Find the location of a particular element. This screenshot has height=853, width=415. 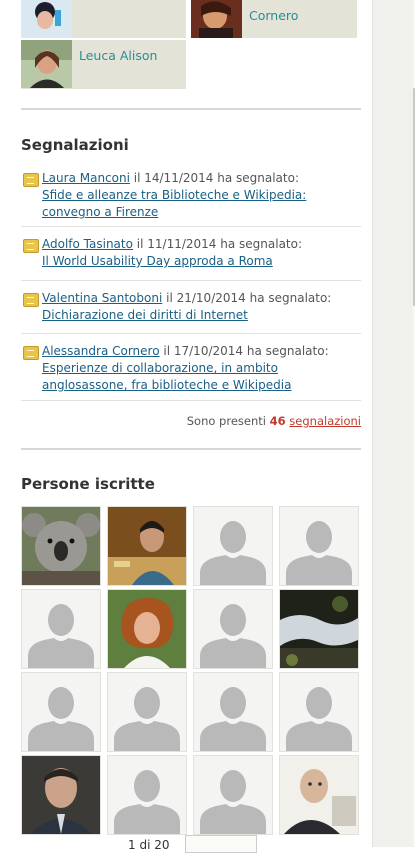

member-name: Leuca Alison is located at coordinates (118, 55).